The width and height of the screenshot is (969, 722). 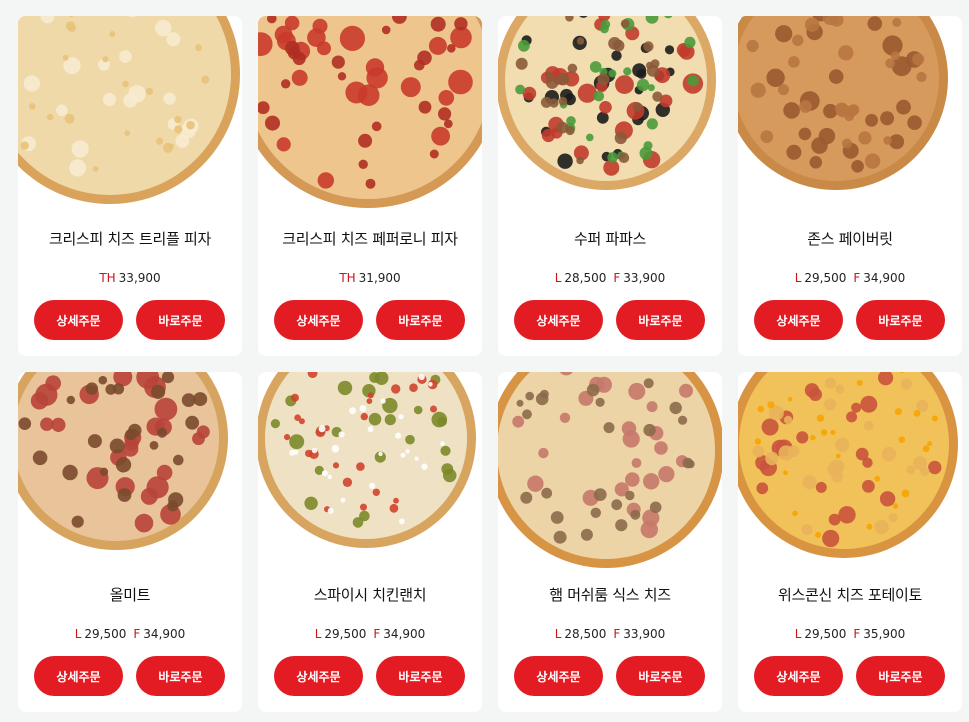 I want to click on product-name: 스파이시 치킨랜치, so click(x=370, y=594).